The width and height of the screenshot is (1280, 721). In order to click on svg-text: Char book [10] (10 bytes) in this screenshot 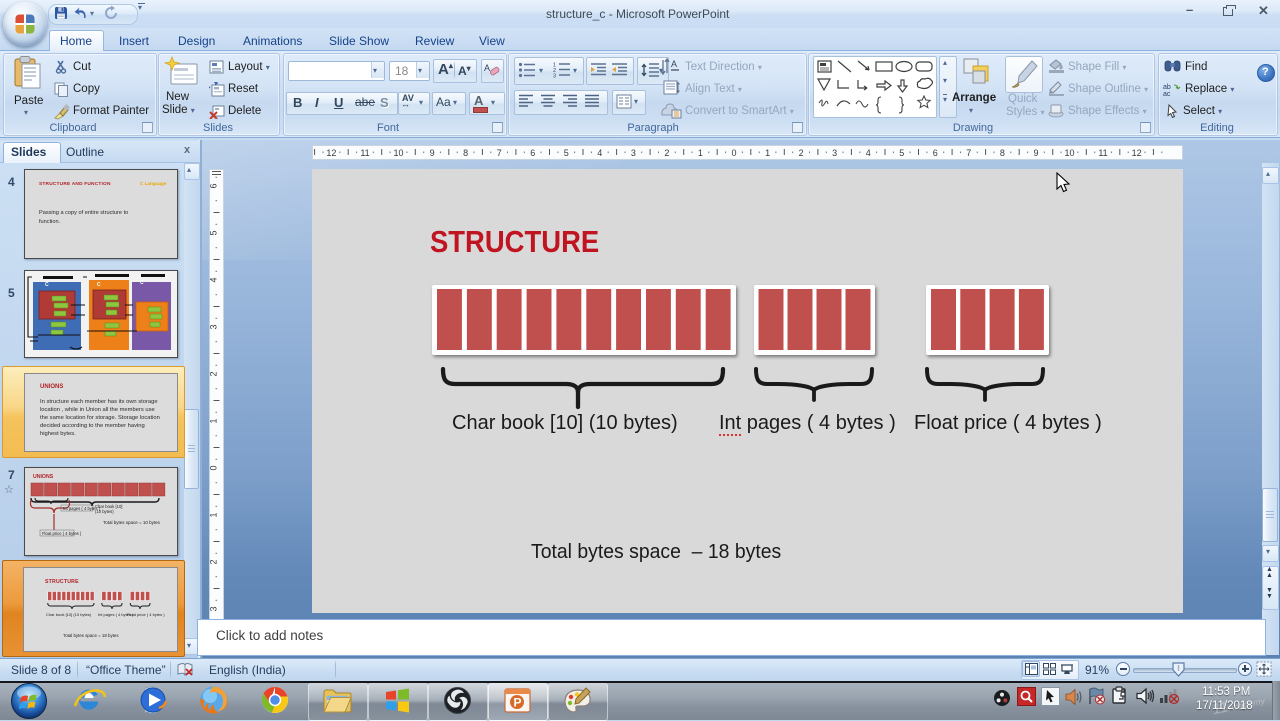, I will do `click(69, 614)`.